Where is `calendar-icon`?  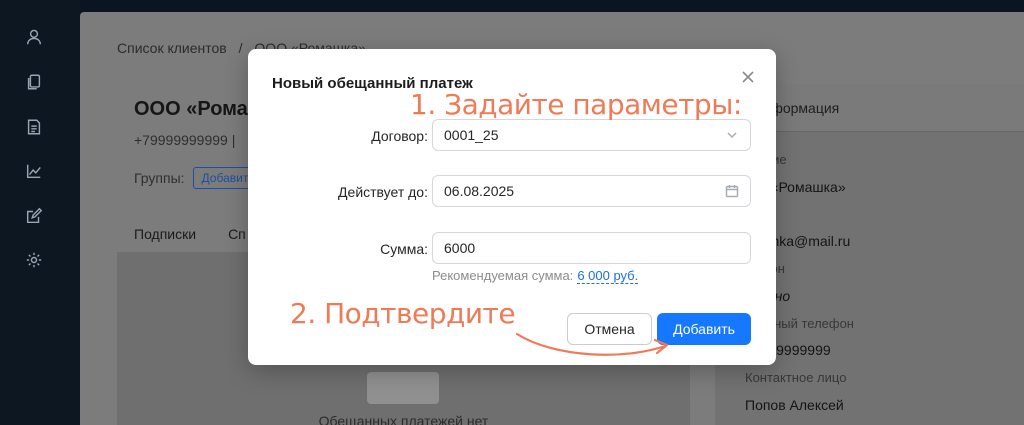 calendar-icon is located at coordinates (732, 191).